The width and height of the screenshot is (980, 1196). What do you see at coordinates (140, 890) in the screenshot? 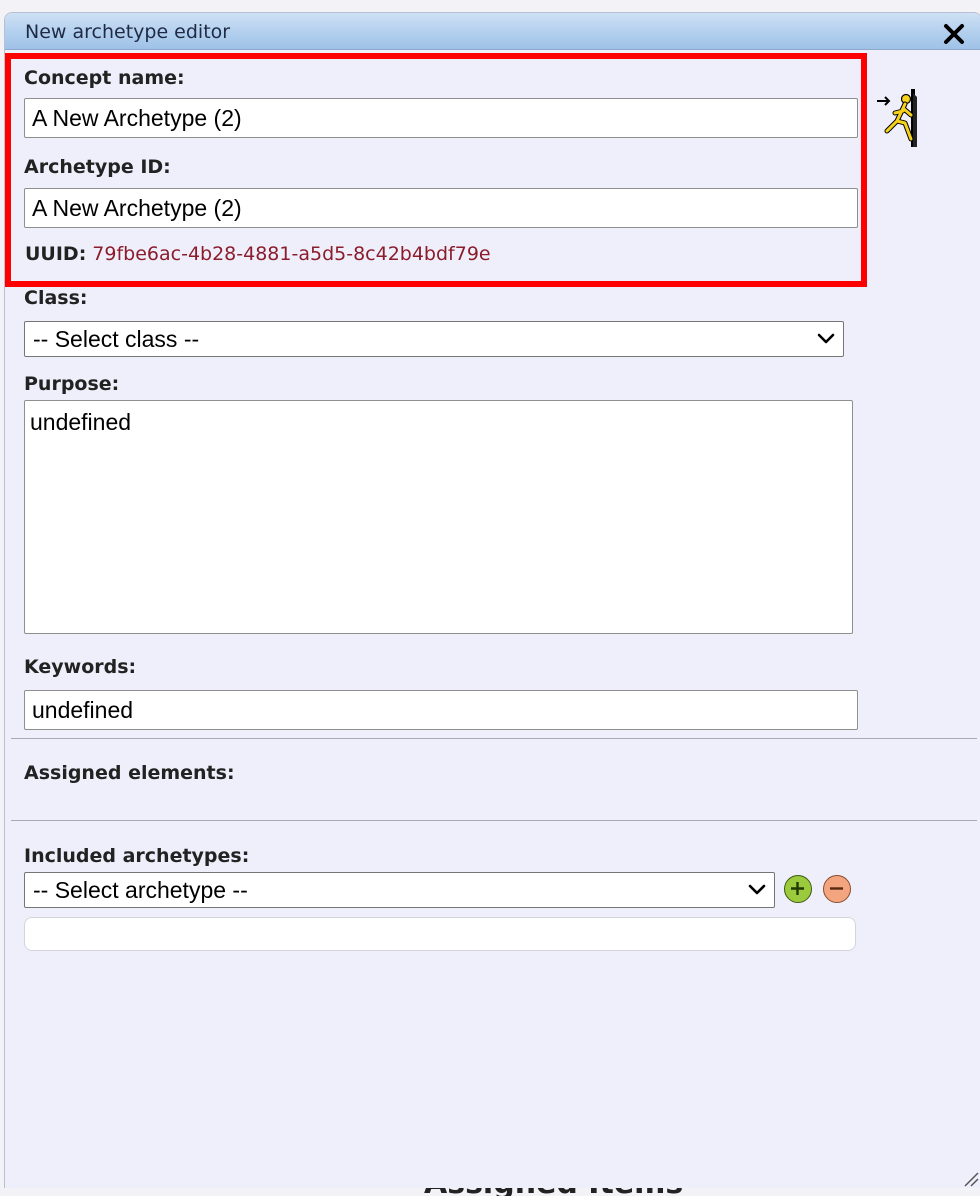
I see `archetype-select-value: -- Select archetype --` at bounding box center [140, 890].